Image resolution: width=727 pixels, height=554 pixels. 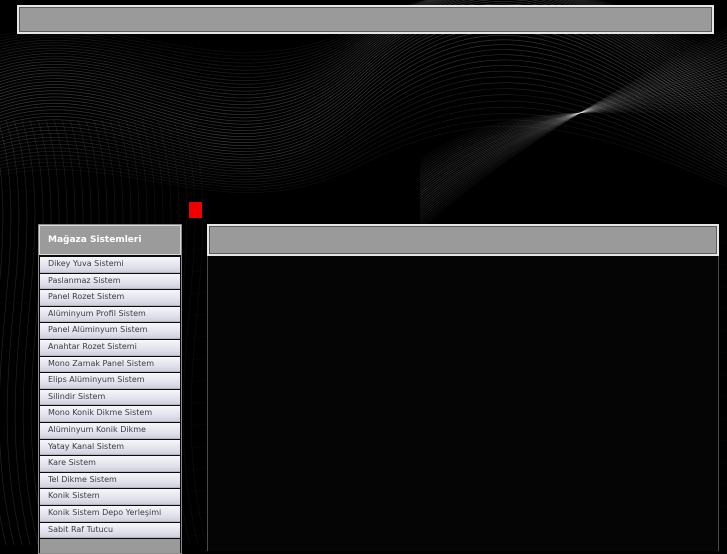 What do you see at coordinates (110, 347) in the screenshot?
I see `sidebar-item-anahtar-rozet-sistemi: Anahtar Rozet Sistemi` at bounding box center [110, 347].